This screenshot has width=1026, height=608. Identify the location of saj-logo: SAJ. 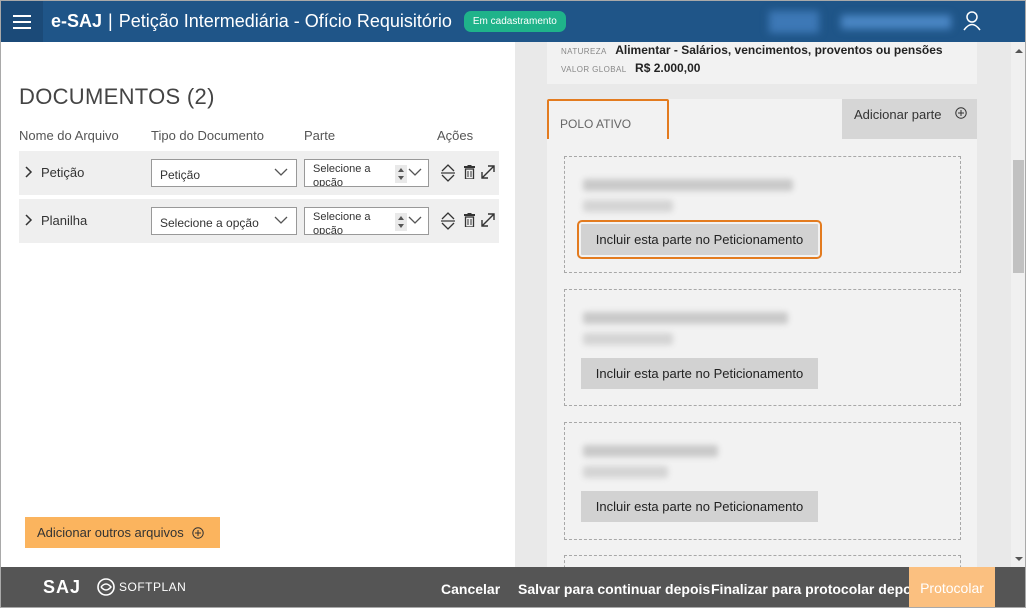
(62, 587).